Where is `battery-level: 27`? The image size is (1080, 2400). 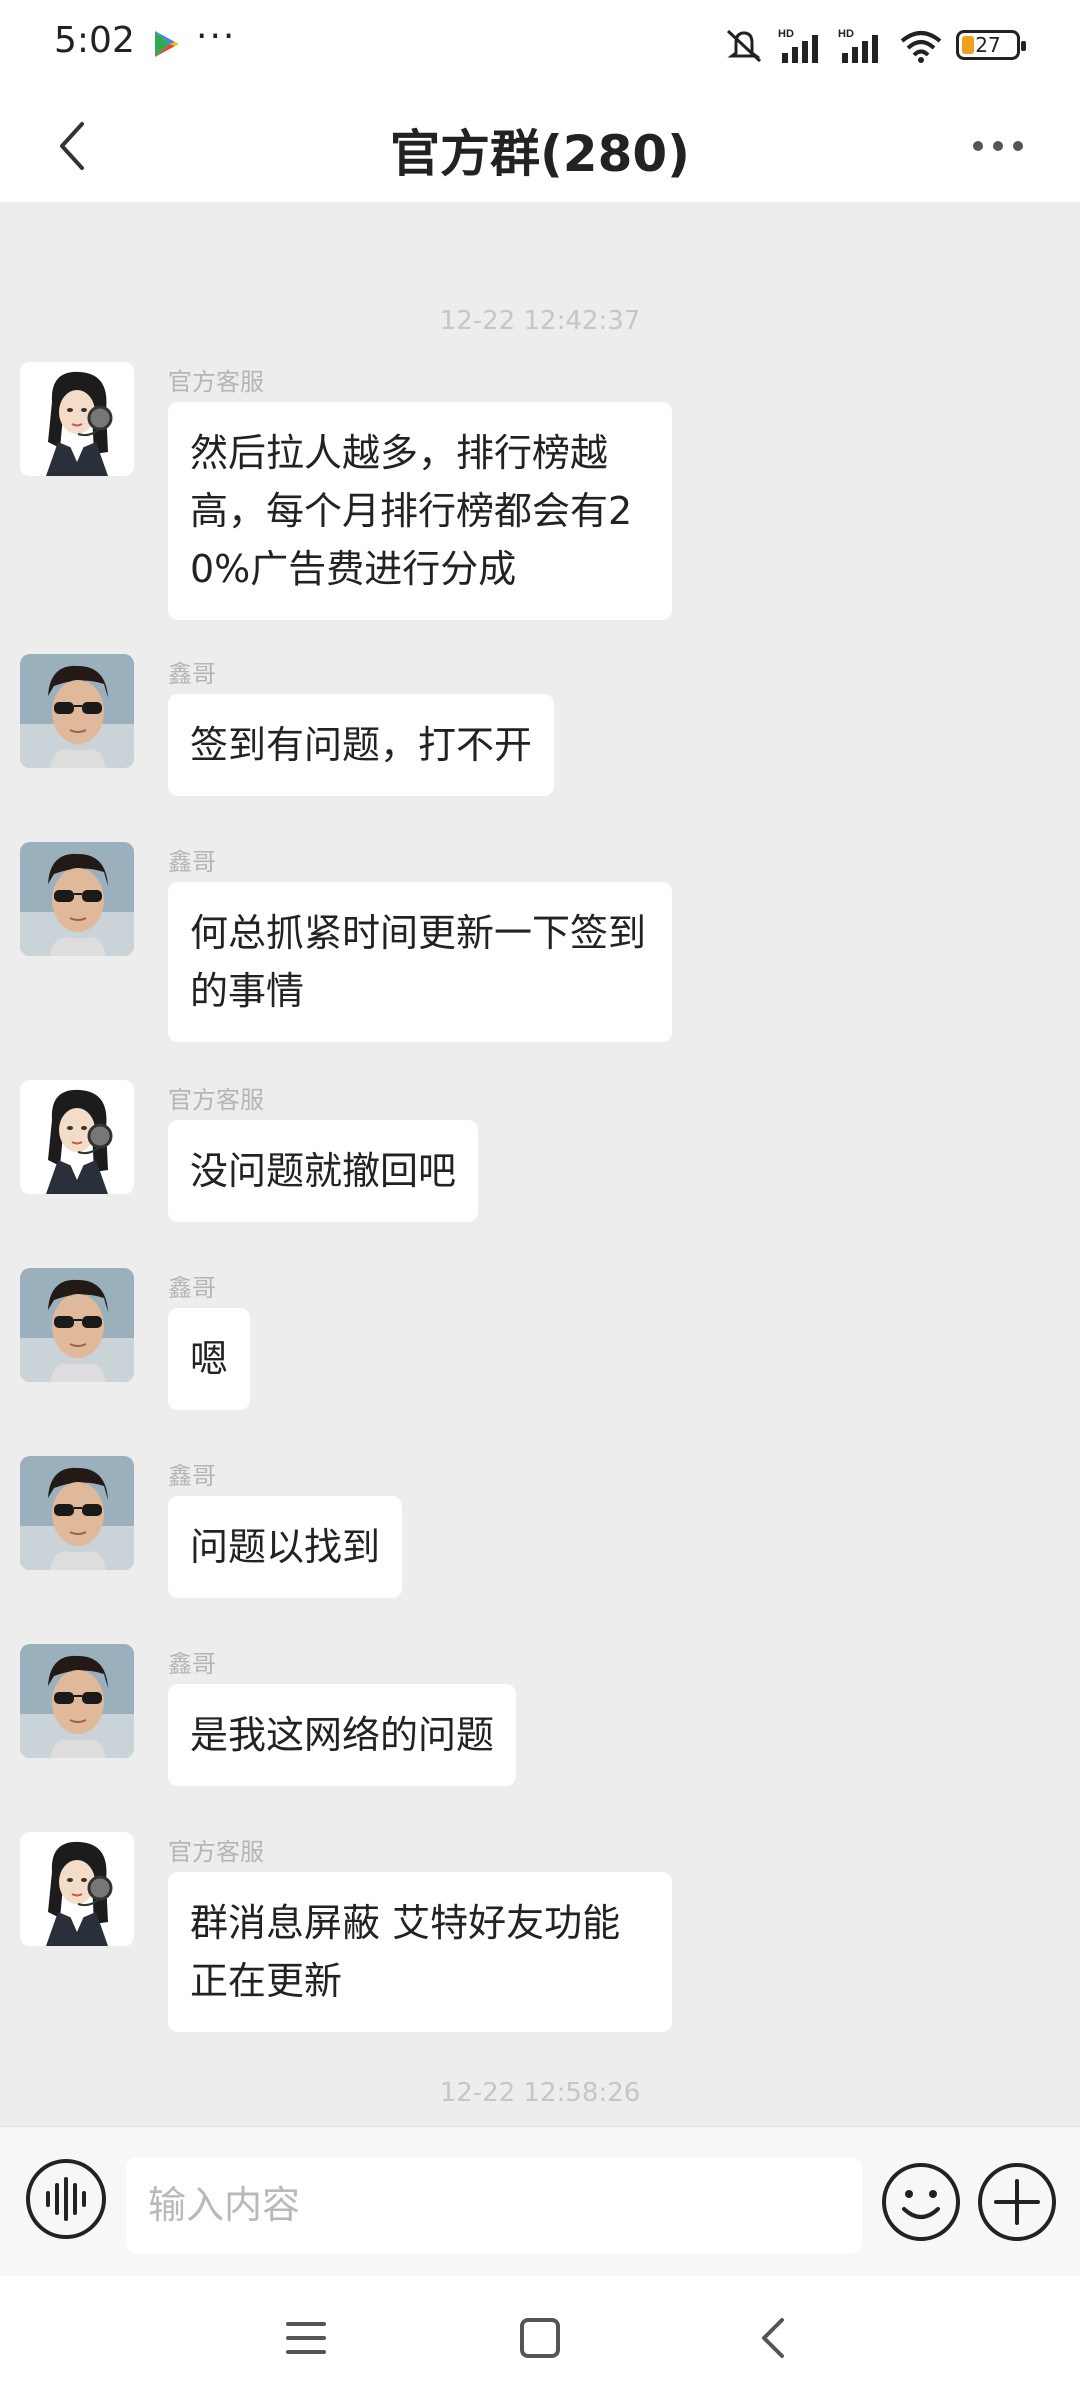 battery-level: 27 is located at coordinates (988, 45).